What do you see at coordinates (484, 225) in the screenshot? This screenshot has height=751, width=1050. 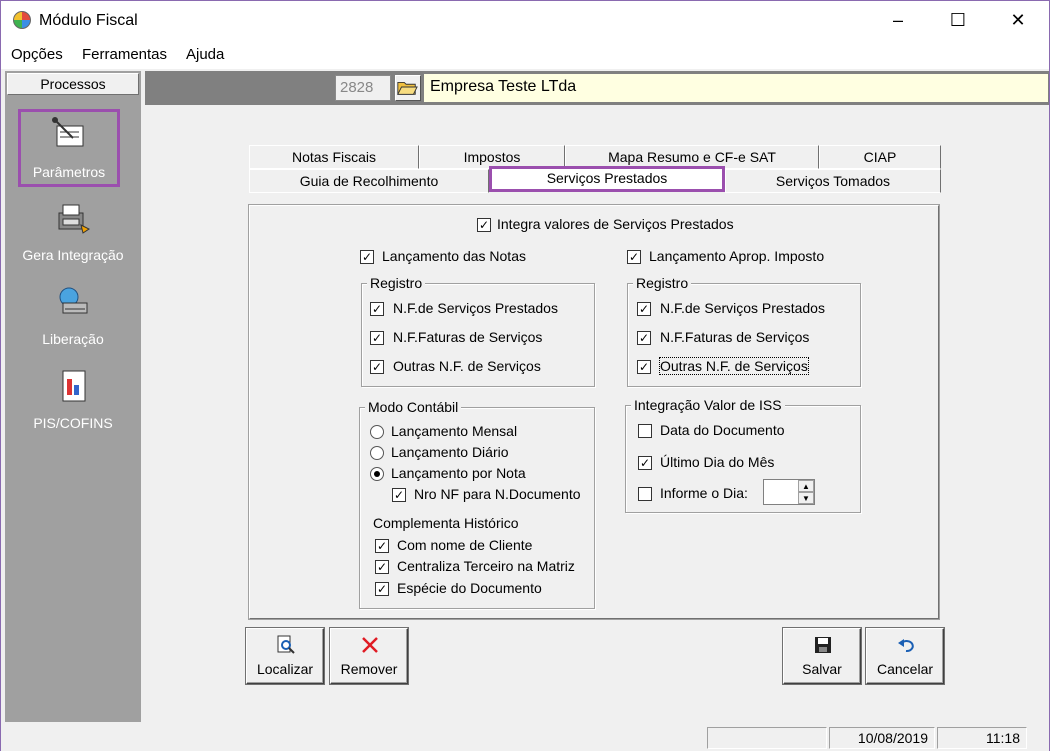 I see `integra-checkbox: ✓` at bounding box center [484, 225].